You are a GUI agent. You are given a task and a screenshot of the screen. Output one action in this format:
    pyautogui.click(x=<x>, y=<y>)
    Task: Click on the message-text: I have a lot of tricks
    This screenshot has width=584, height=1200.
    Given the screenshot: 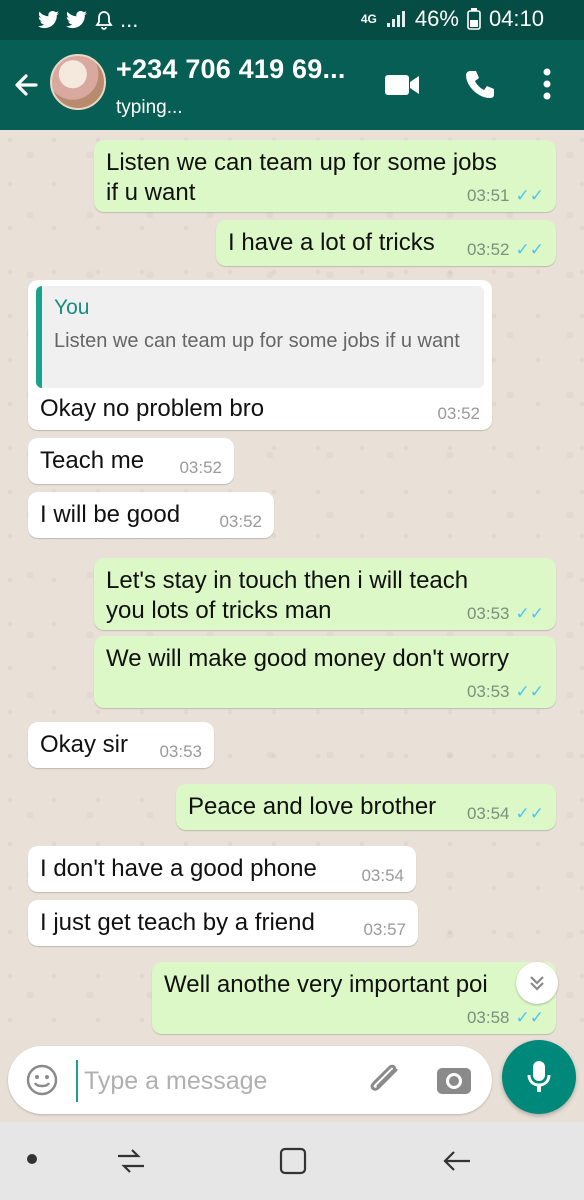 What is the action you would take?
    pyautogui.click(x=331, y=242)
    